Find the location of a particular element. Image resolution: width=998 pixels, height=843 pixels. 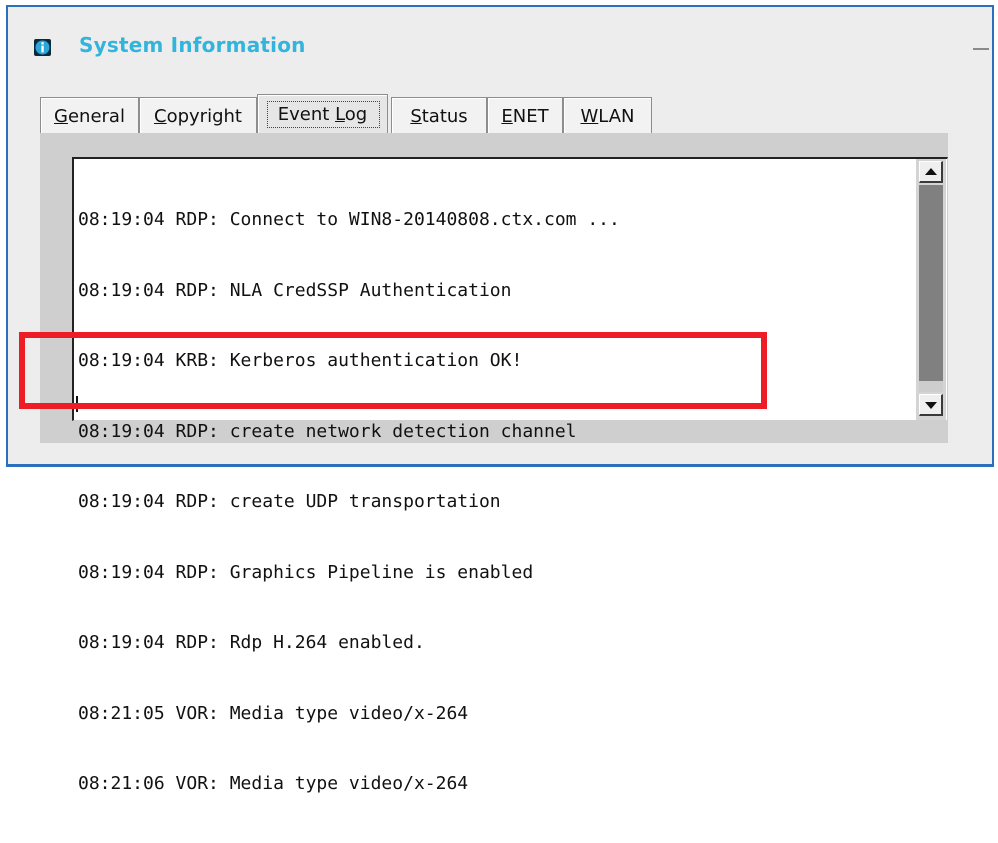

log-line: 08:19:04 RDP: Rdp H.264 enabled. is located at coordinates (251, 642).